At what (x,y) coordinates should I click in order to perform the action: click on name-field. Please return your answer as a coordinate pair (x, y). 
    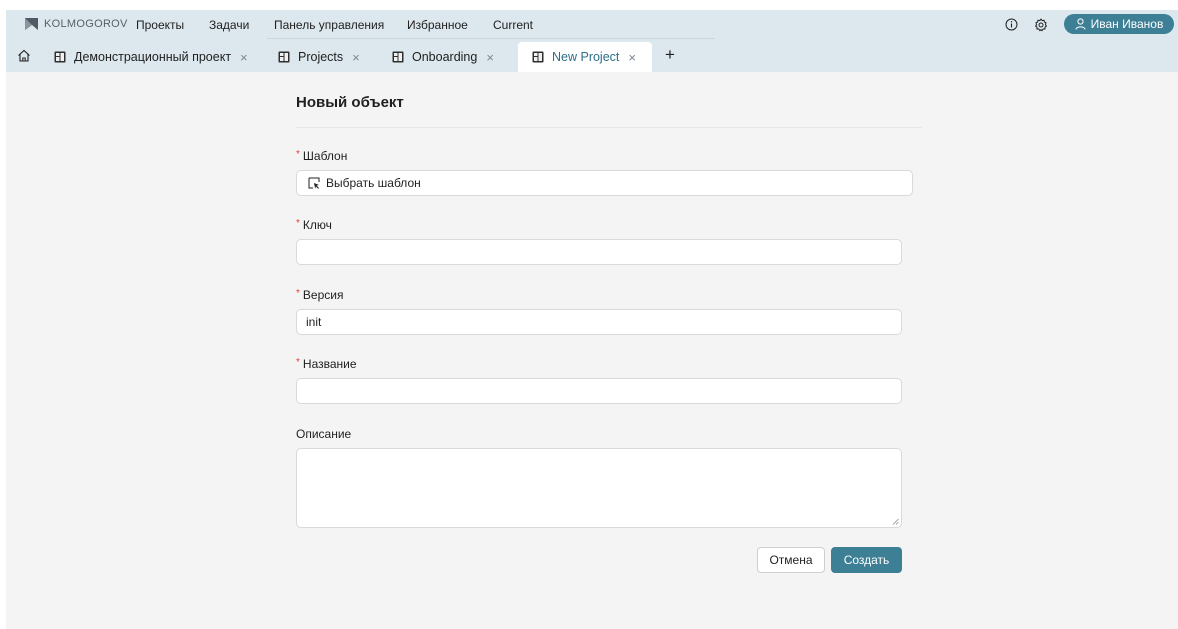
    Looking at the image, I should click on (599, 391).